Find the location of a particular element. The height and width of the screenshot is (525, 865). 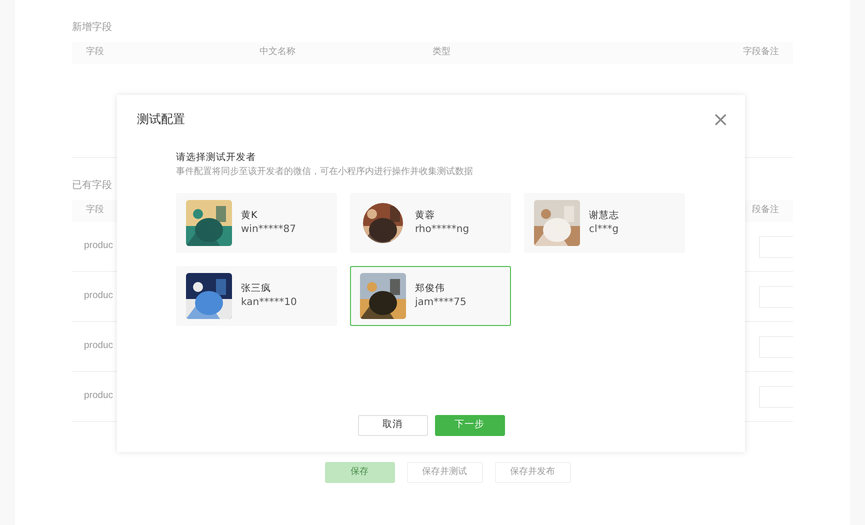

developer-name: 黄蓉 is located at coordinates (425, 216).